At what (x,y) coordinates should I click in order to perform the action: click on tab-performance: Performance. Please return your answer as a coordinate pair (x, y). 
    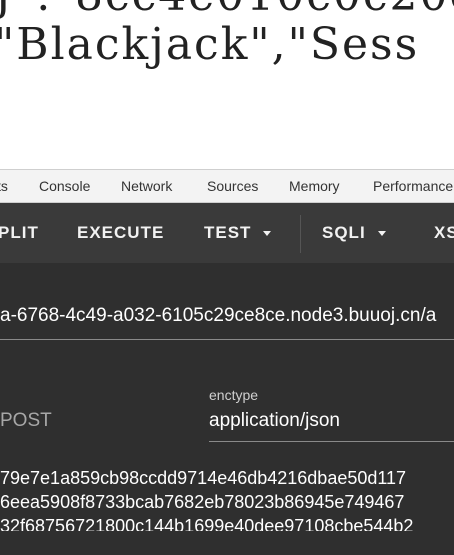
    Looking at the image, I should click on (413, 186).